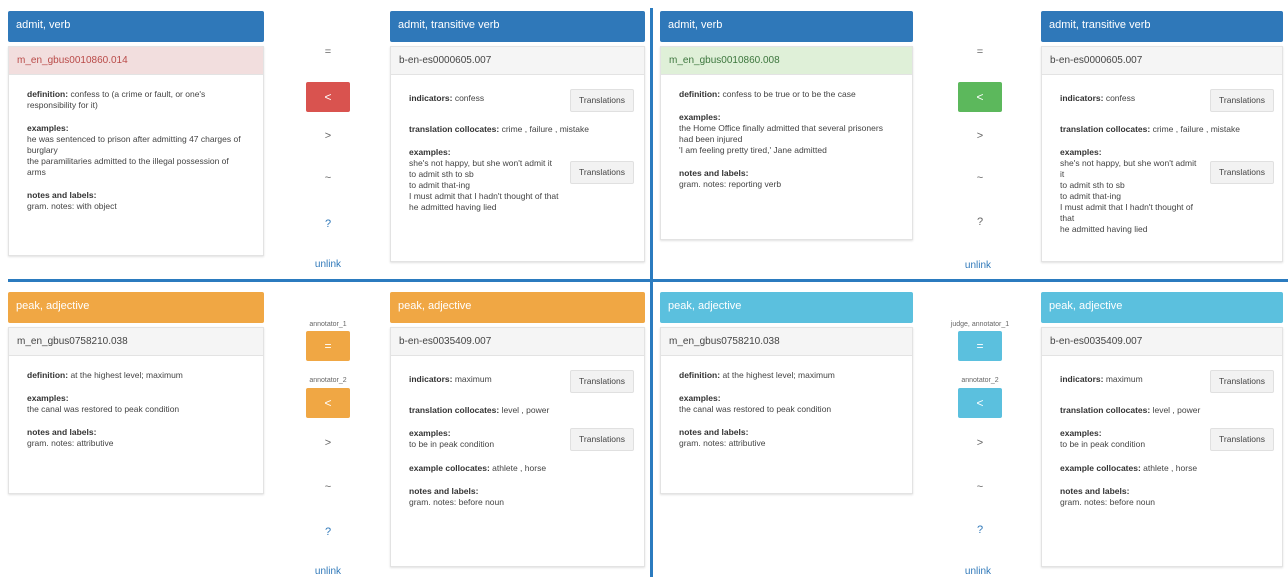  I want to click on sense-id: b-en-es0035409.007, so click(1162, 342).